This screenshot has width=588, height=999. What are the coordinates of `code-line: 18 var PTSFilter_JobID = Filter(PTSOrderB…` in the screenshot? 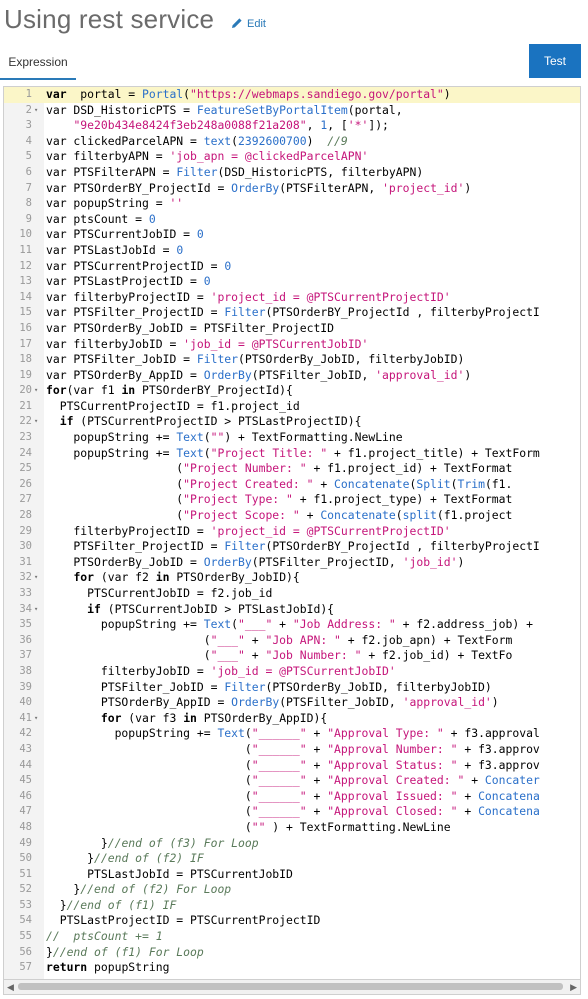 It's located at (292, 360).